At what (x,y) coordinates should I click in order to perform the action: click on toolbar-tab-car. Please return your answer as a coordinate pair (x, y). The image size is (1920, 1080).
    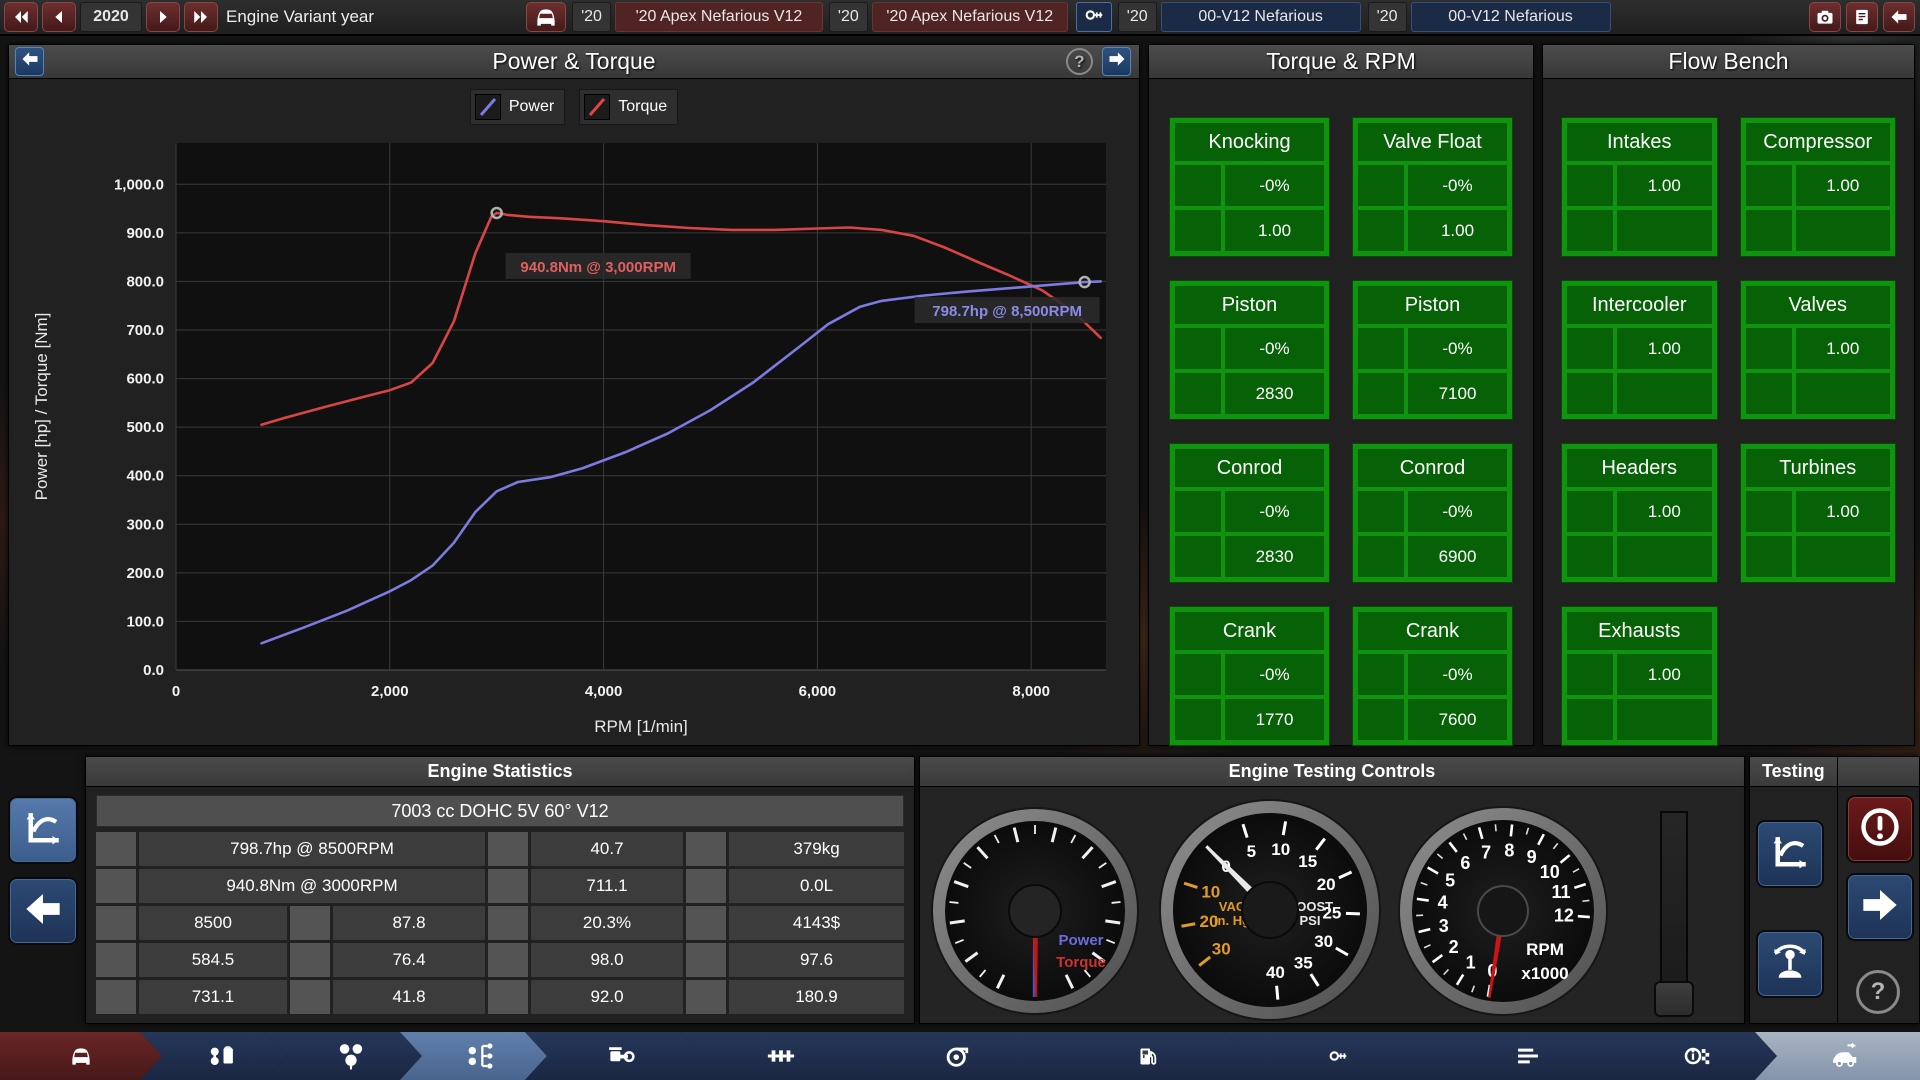
    Looking at the image, I should click on (81, 1056).